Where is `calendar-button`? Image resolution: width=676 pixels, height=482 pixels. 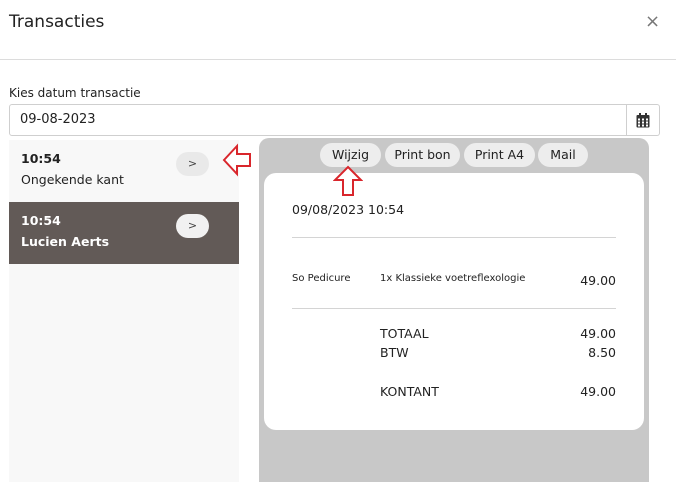
calendar-button is located at coordinates (643, 120).